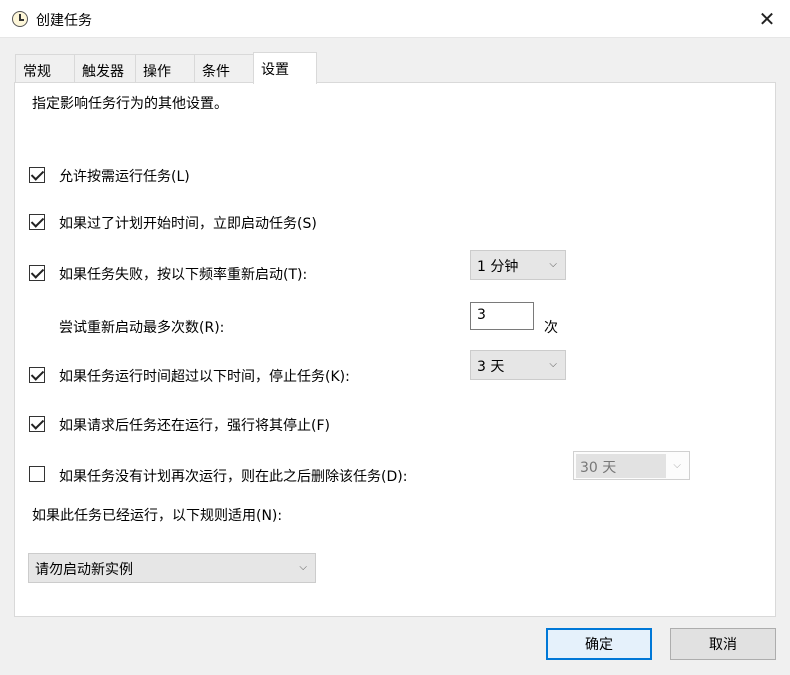  I want to click on window-title: 创建任务, so click(64, 21).